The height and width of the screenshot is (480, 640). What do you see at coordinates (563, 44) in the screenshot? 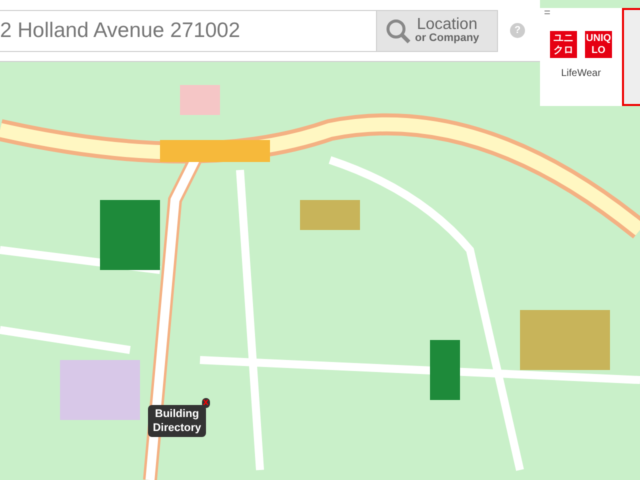
I see `logo-katakana: ユニクロ` at bounding box center [563, 44].